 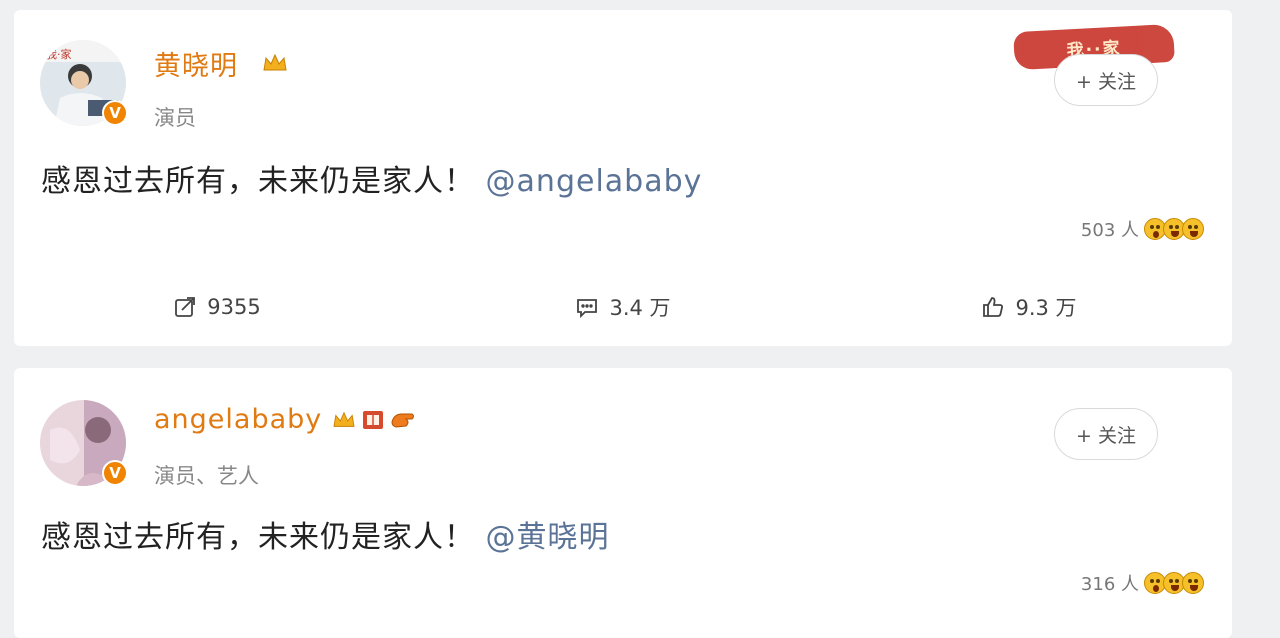 I want to click on like-button: 9.3 万, so click(x=1029, y=307).